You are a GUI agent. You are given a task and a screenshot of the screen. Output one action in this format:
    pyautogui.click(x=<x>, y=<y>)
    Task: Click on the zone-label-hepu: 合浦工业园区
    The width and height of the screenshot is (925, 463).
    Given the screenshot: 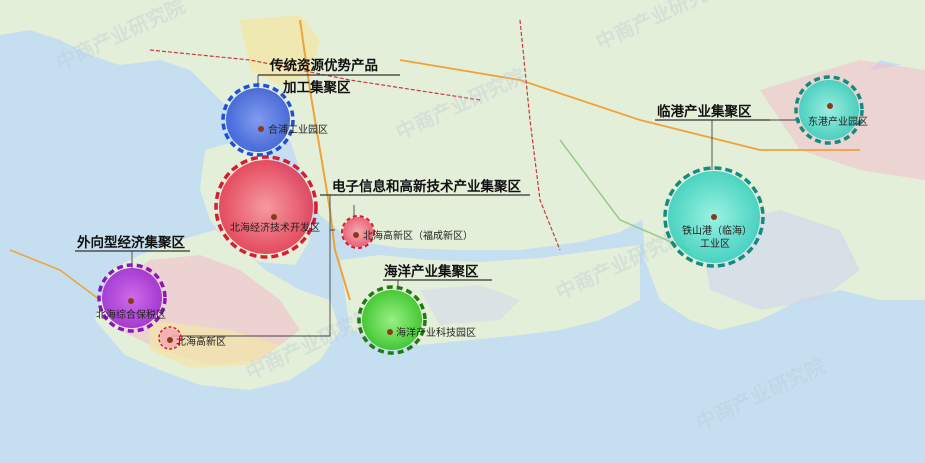 What is the action you would take?
    pyautogui.click(x=298, y=129)
    